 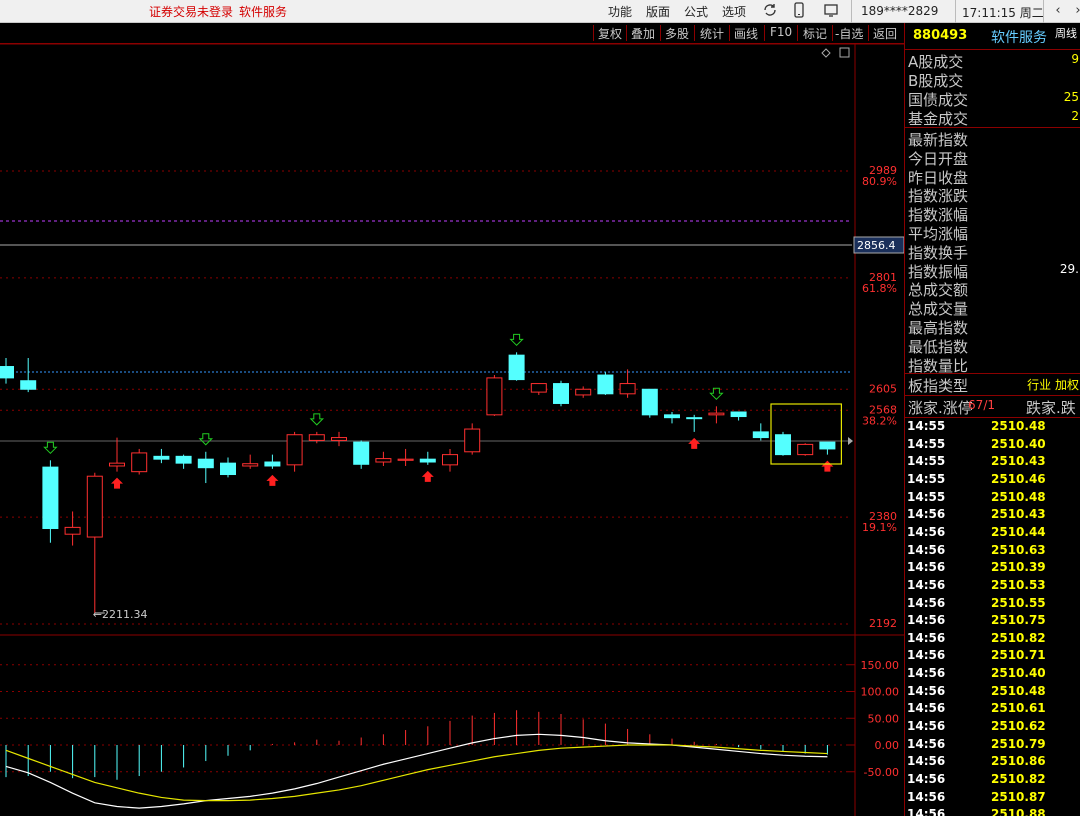 I want to click on clock: 17:11:15 周二, so click(x=1003, y=13).